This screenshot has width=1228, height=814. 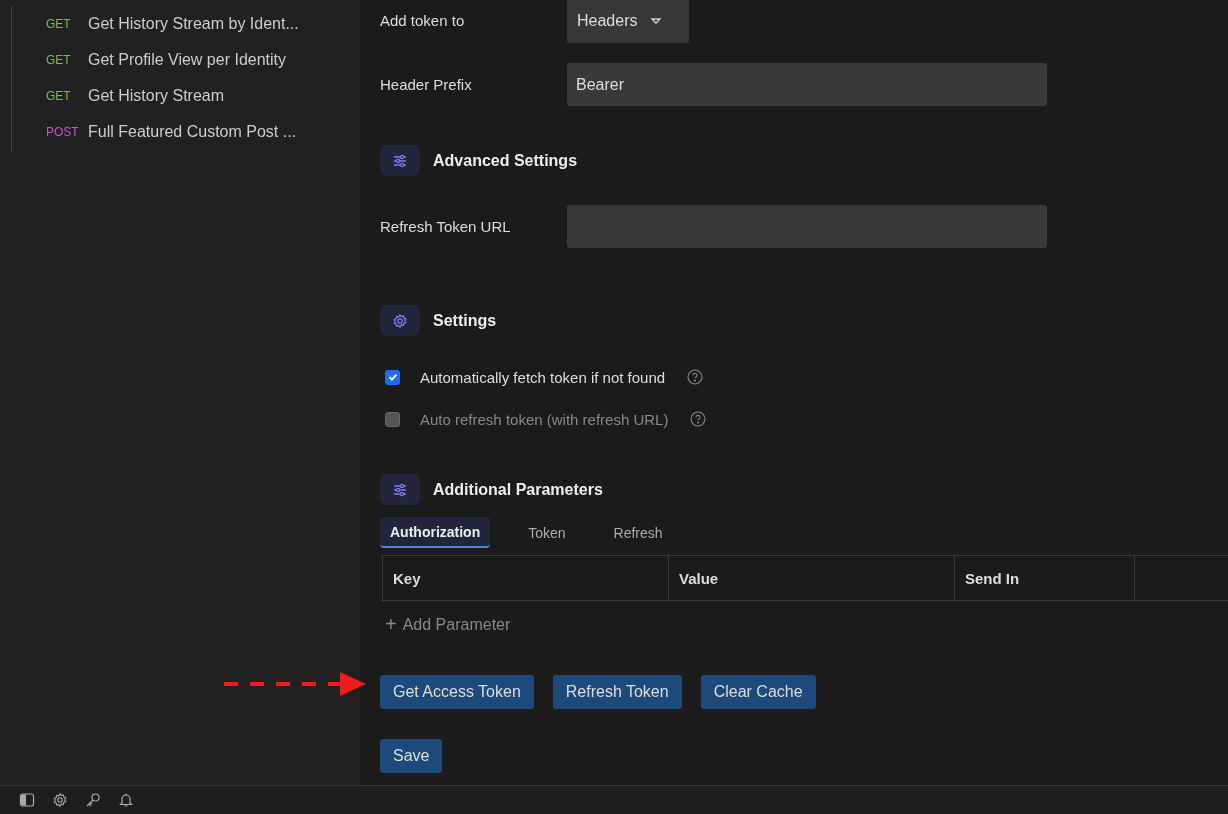 What do you see at coordinates (446, 226) in the screenshot?
I see `field-label: Refresh Token URL` at bounding box center [446, 226].